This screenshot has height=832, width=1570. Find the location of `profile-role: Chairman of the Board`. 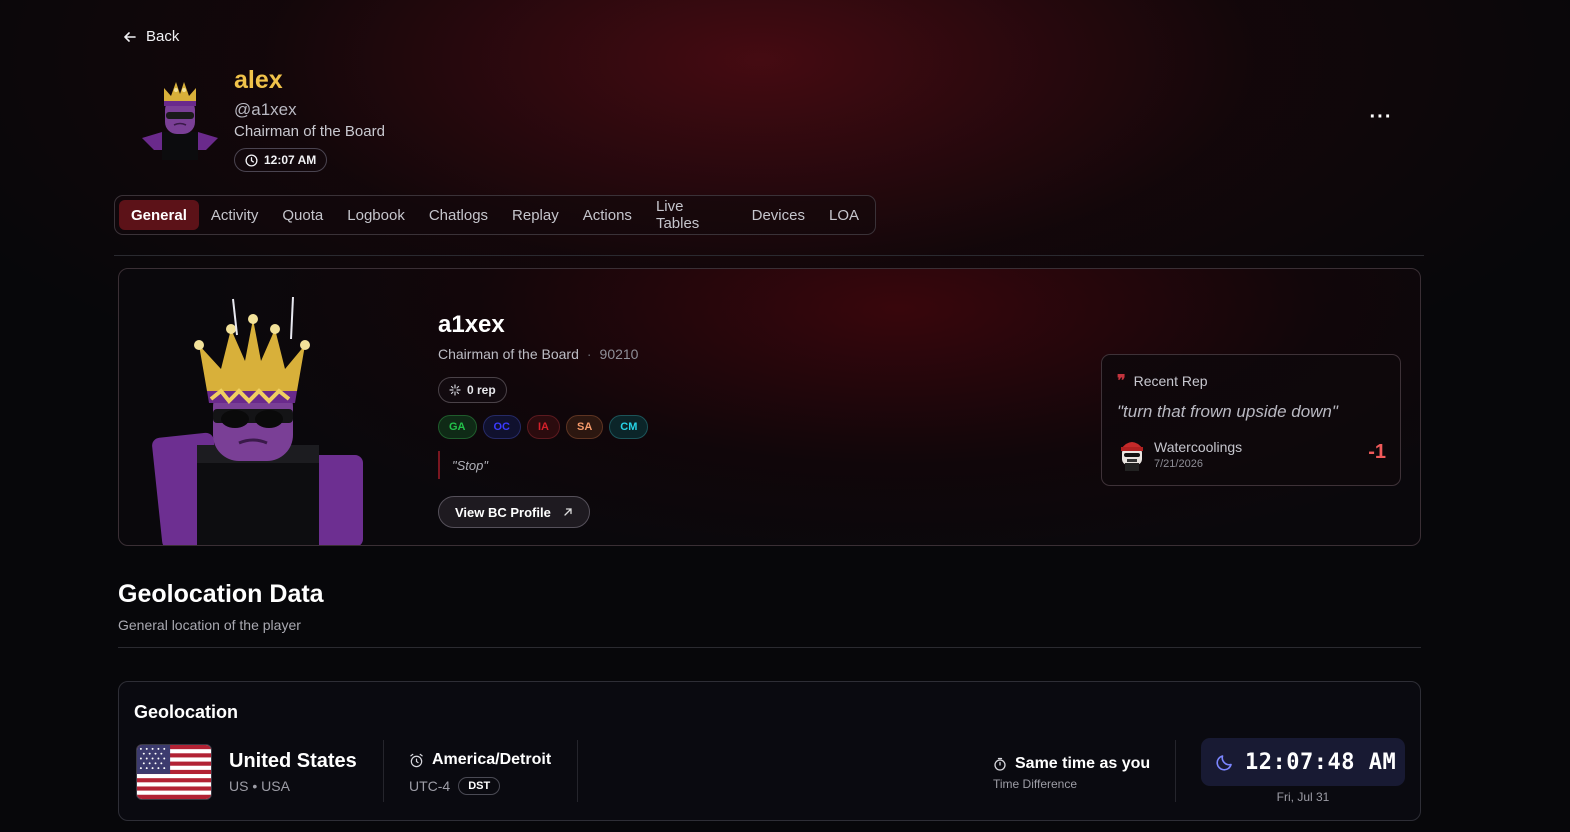

profile-role: Chairman of the Board is located at coordinates (508, 354).